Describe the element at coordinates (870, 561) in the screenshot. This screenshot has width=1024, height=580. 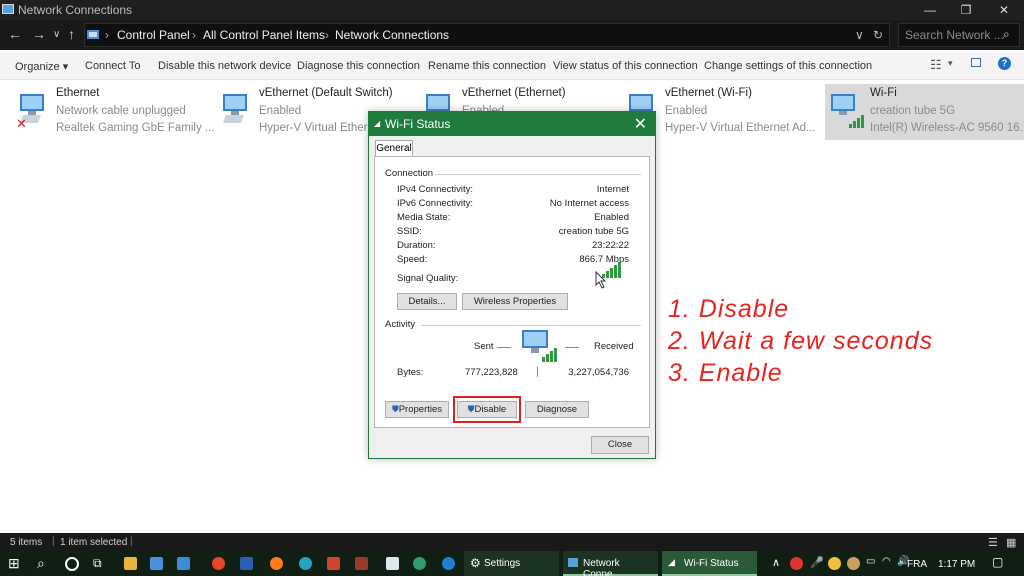
I see `battery-icon: ▭` at that location.